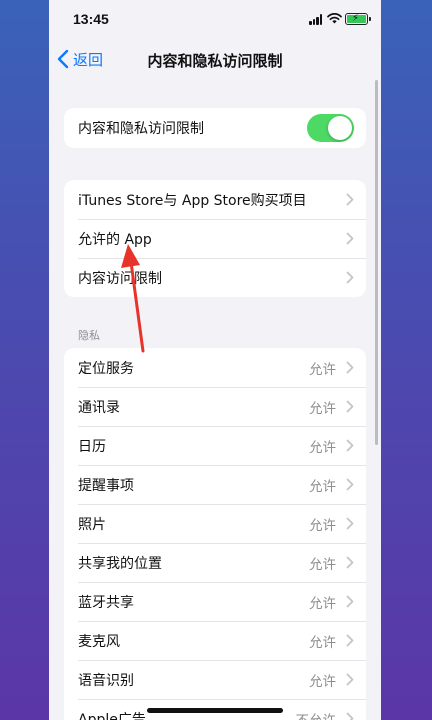  I want to click on row-label: 提醒事项, so click(106, 485).